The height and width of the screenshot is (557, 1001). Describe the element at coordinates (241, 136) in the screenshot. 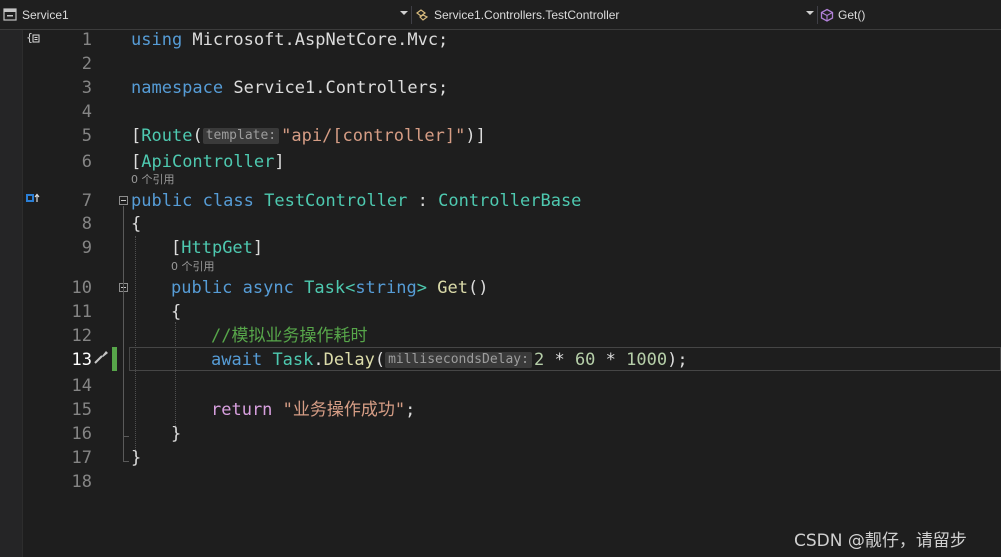

I see `parameter-inlay-hint: template:` at that location.